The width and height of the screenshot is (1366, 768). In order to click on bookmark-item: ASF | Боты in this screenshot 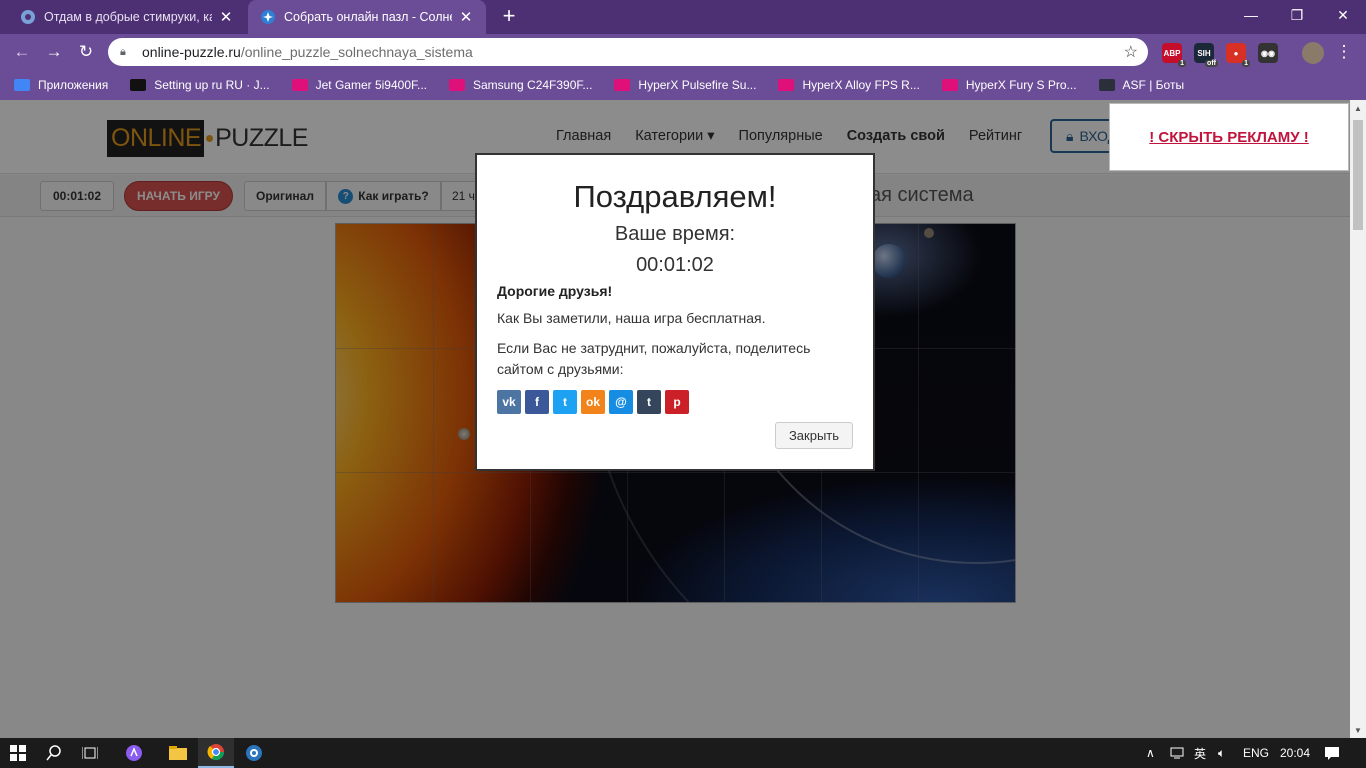, I will do `click(1141, 85)`.